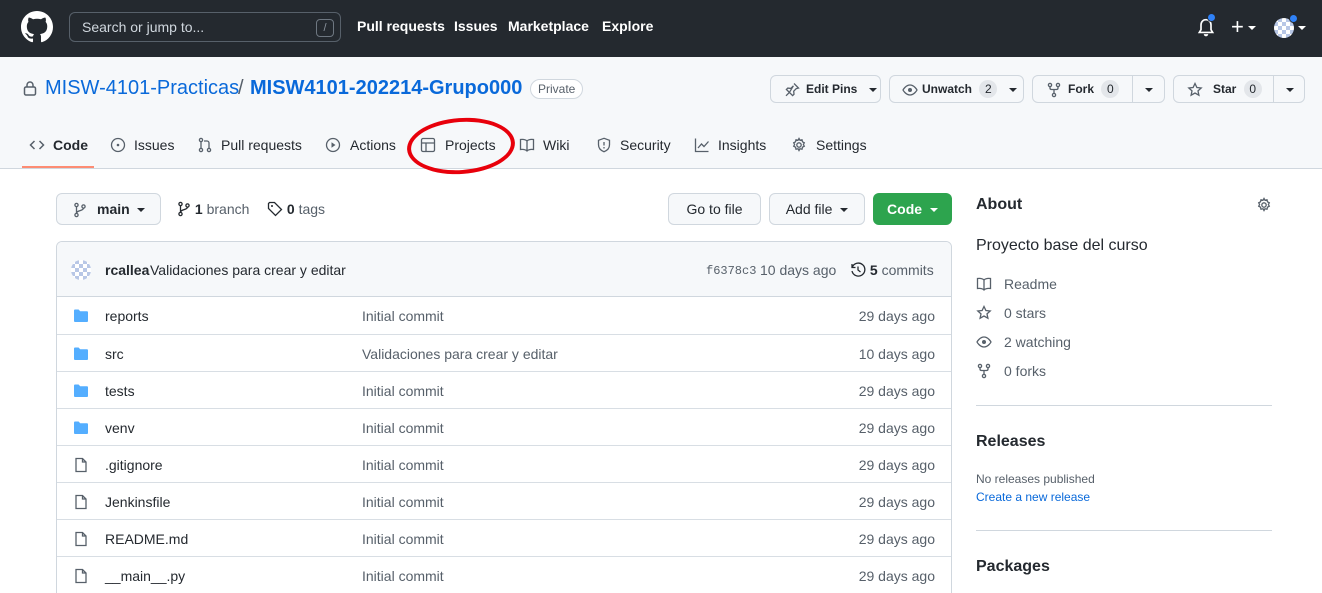  I want to click on book-icon, so click(984, 284).